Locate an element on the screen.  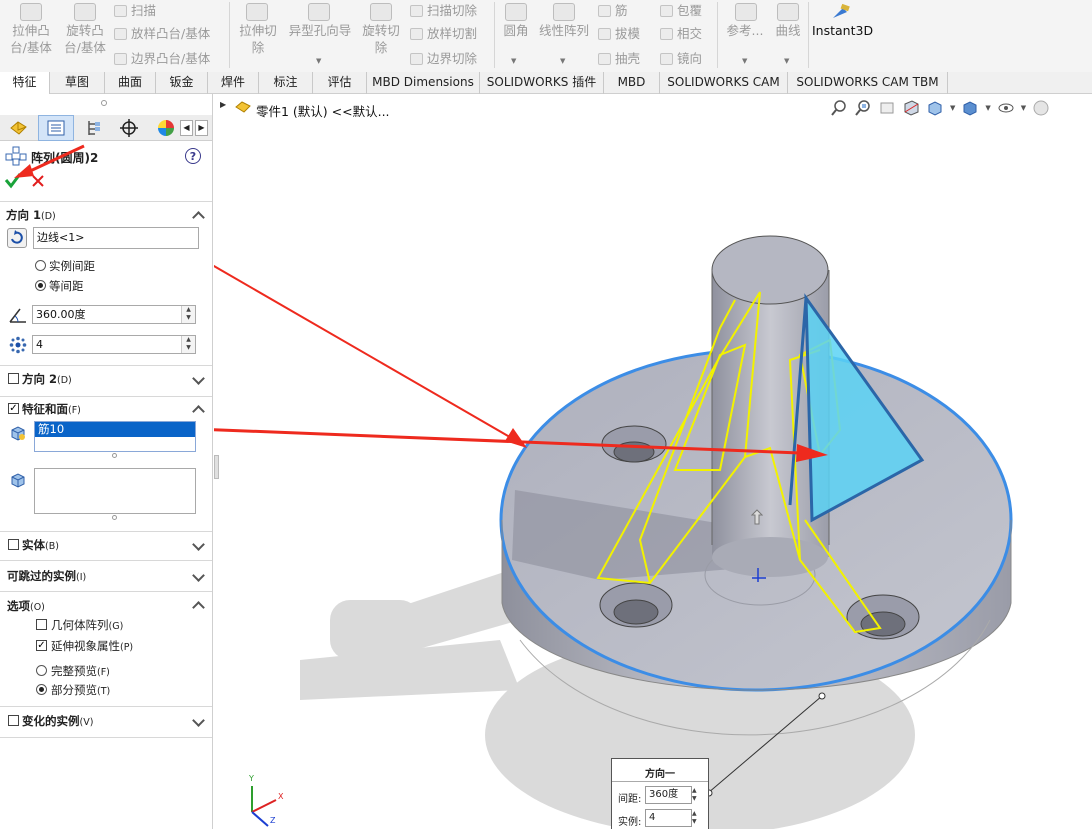
loft-boss-button: 放样凸台/基体 is located at coordinates (162, 33).